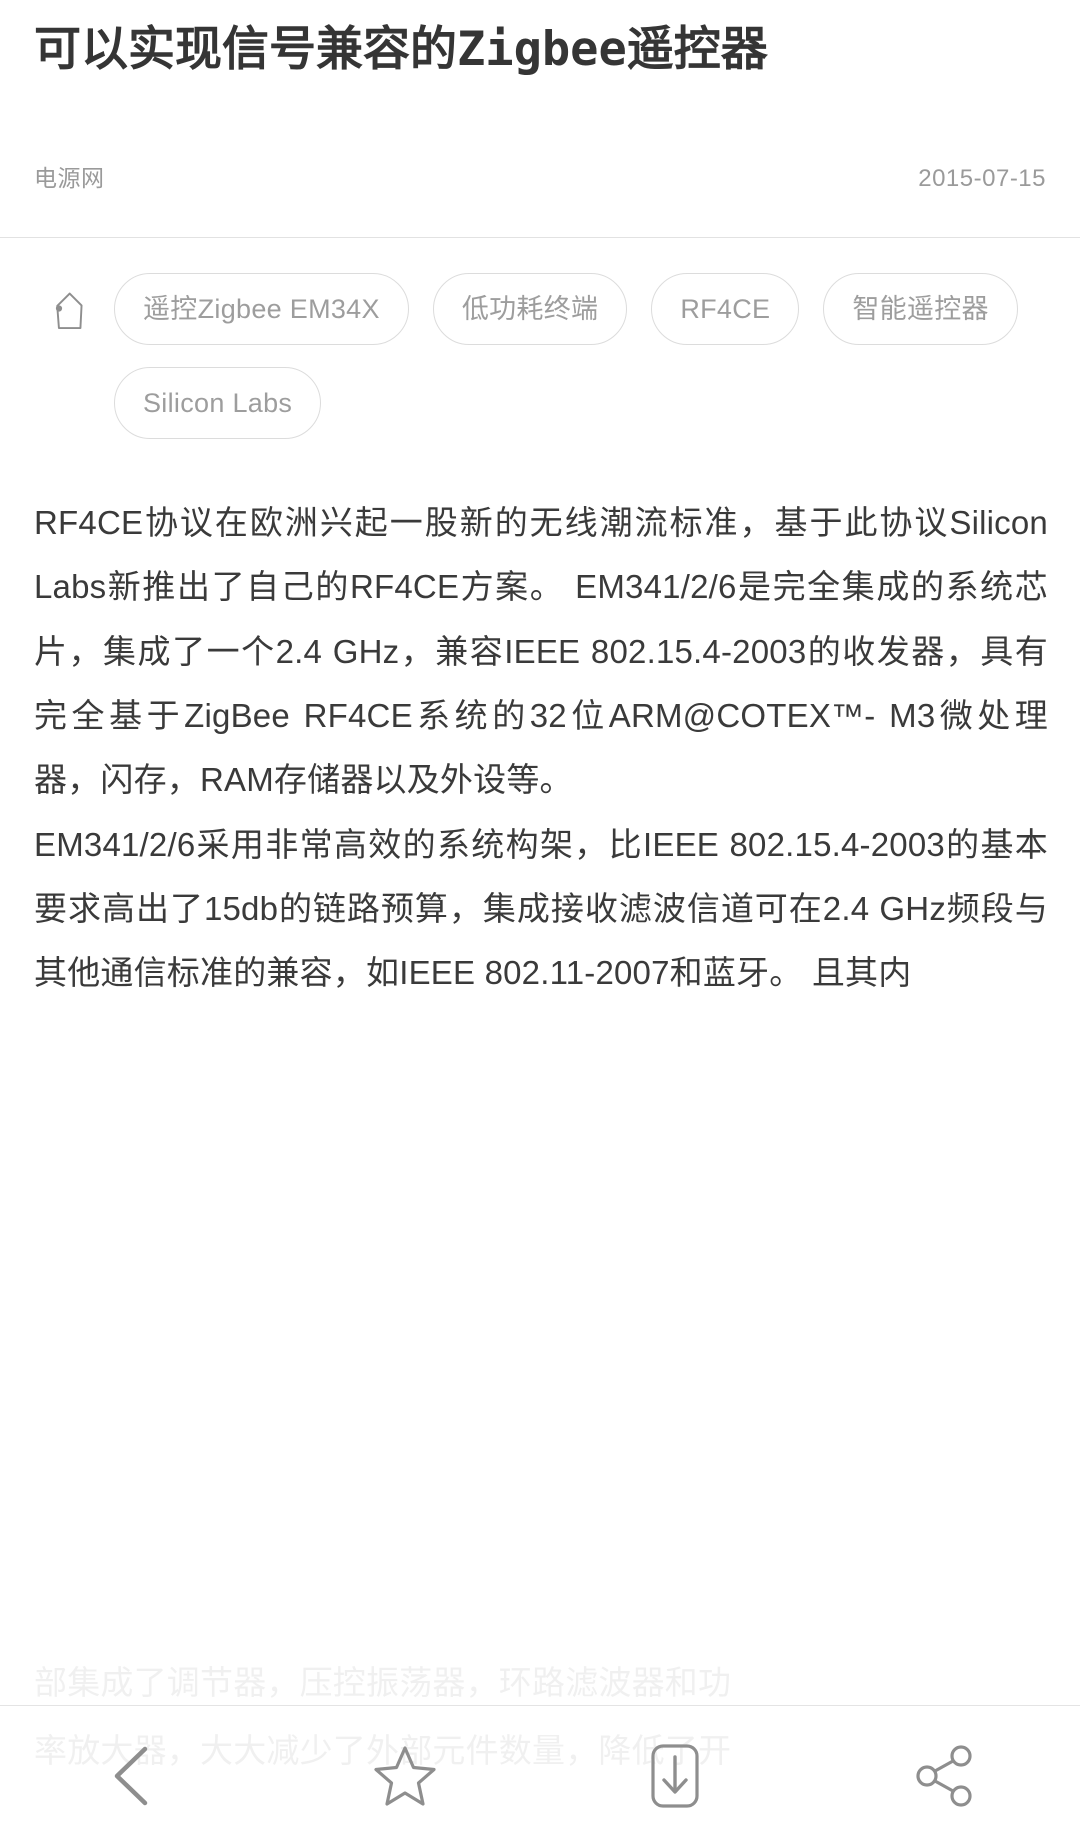 This screenshot has width=1080, height=1845. I want to click on star-icon, so click(405, 1776).